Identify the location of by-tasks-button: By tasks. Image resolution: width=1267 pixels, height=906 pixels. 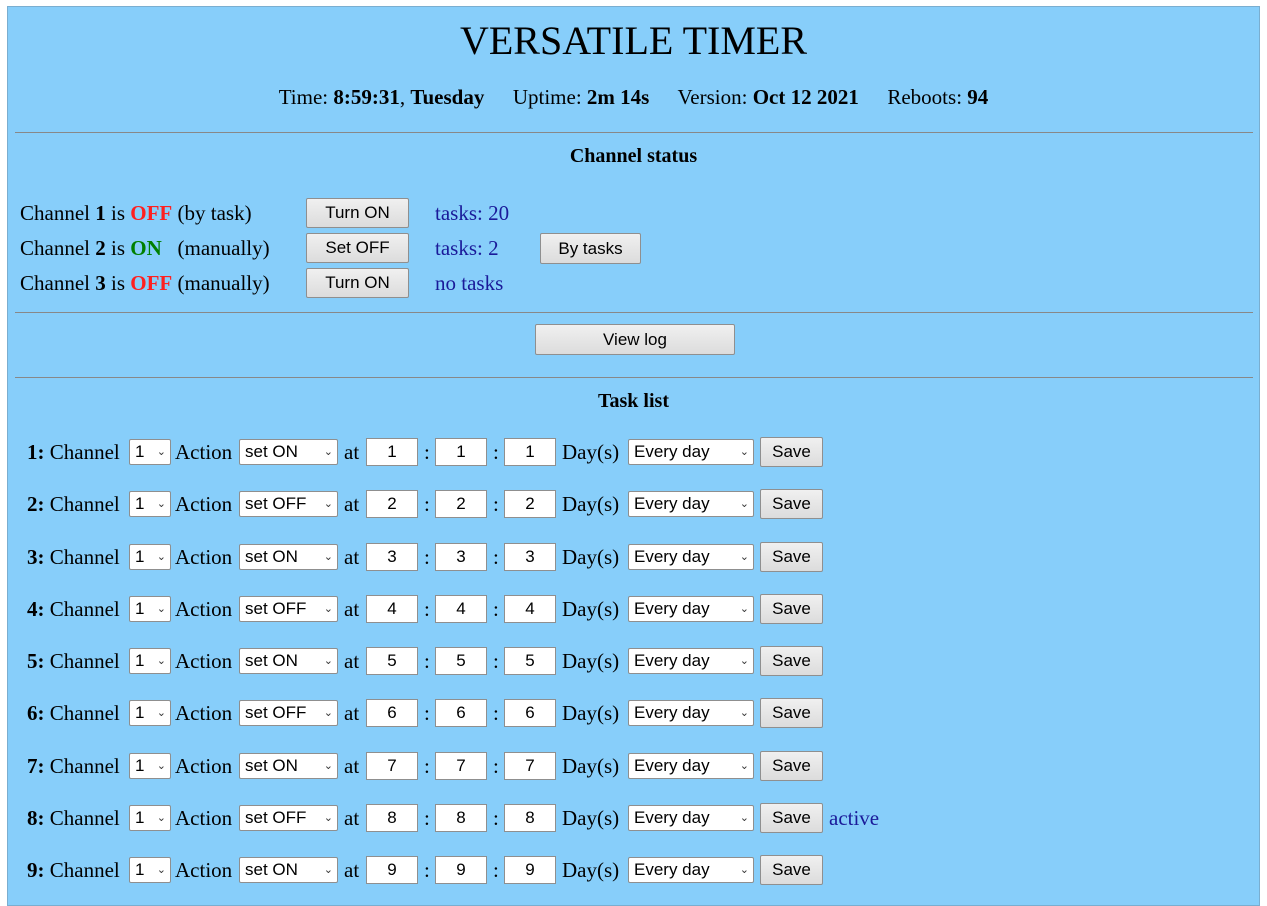
(590, 248).